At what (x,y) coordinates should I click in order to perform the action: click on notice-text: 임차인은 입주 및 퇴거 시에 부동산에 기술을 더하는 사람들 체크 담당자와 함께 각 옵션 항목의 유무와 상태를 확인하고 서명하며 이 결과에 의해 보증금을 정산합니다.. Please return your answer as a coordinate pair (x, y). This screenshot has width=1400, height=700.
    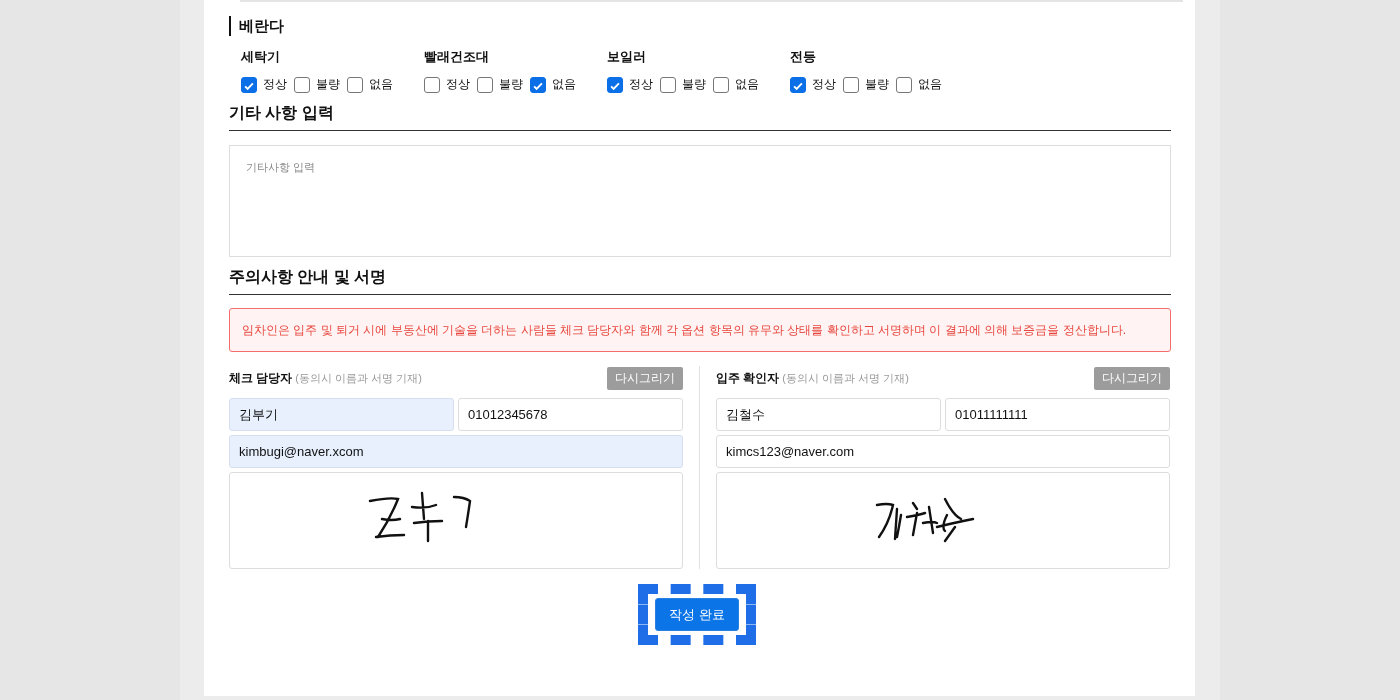
    Looking at the image, I should click on (700, 330).